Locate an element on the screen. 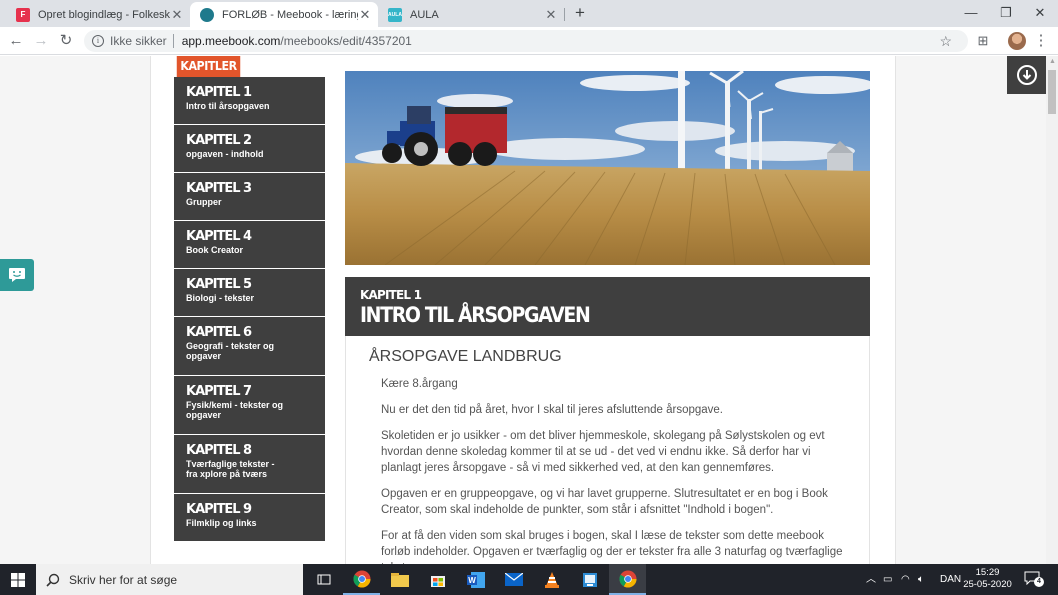  chapter-title-heading: INTRO TIL ÅRSOPGAVEN is located at coordinates (475, 315).